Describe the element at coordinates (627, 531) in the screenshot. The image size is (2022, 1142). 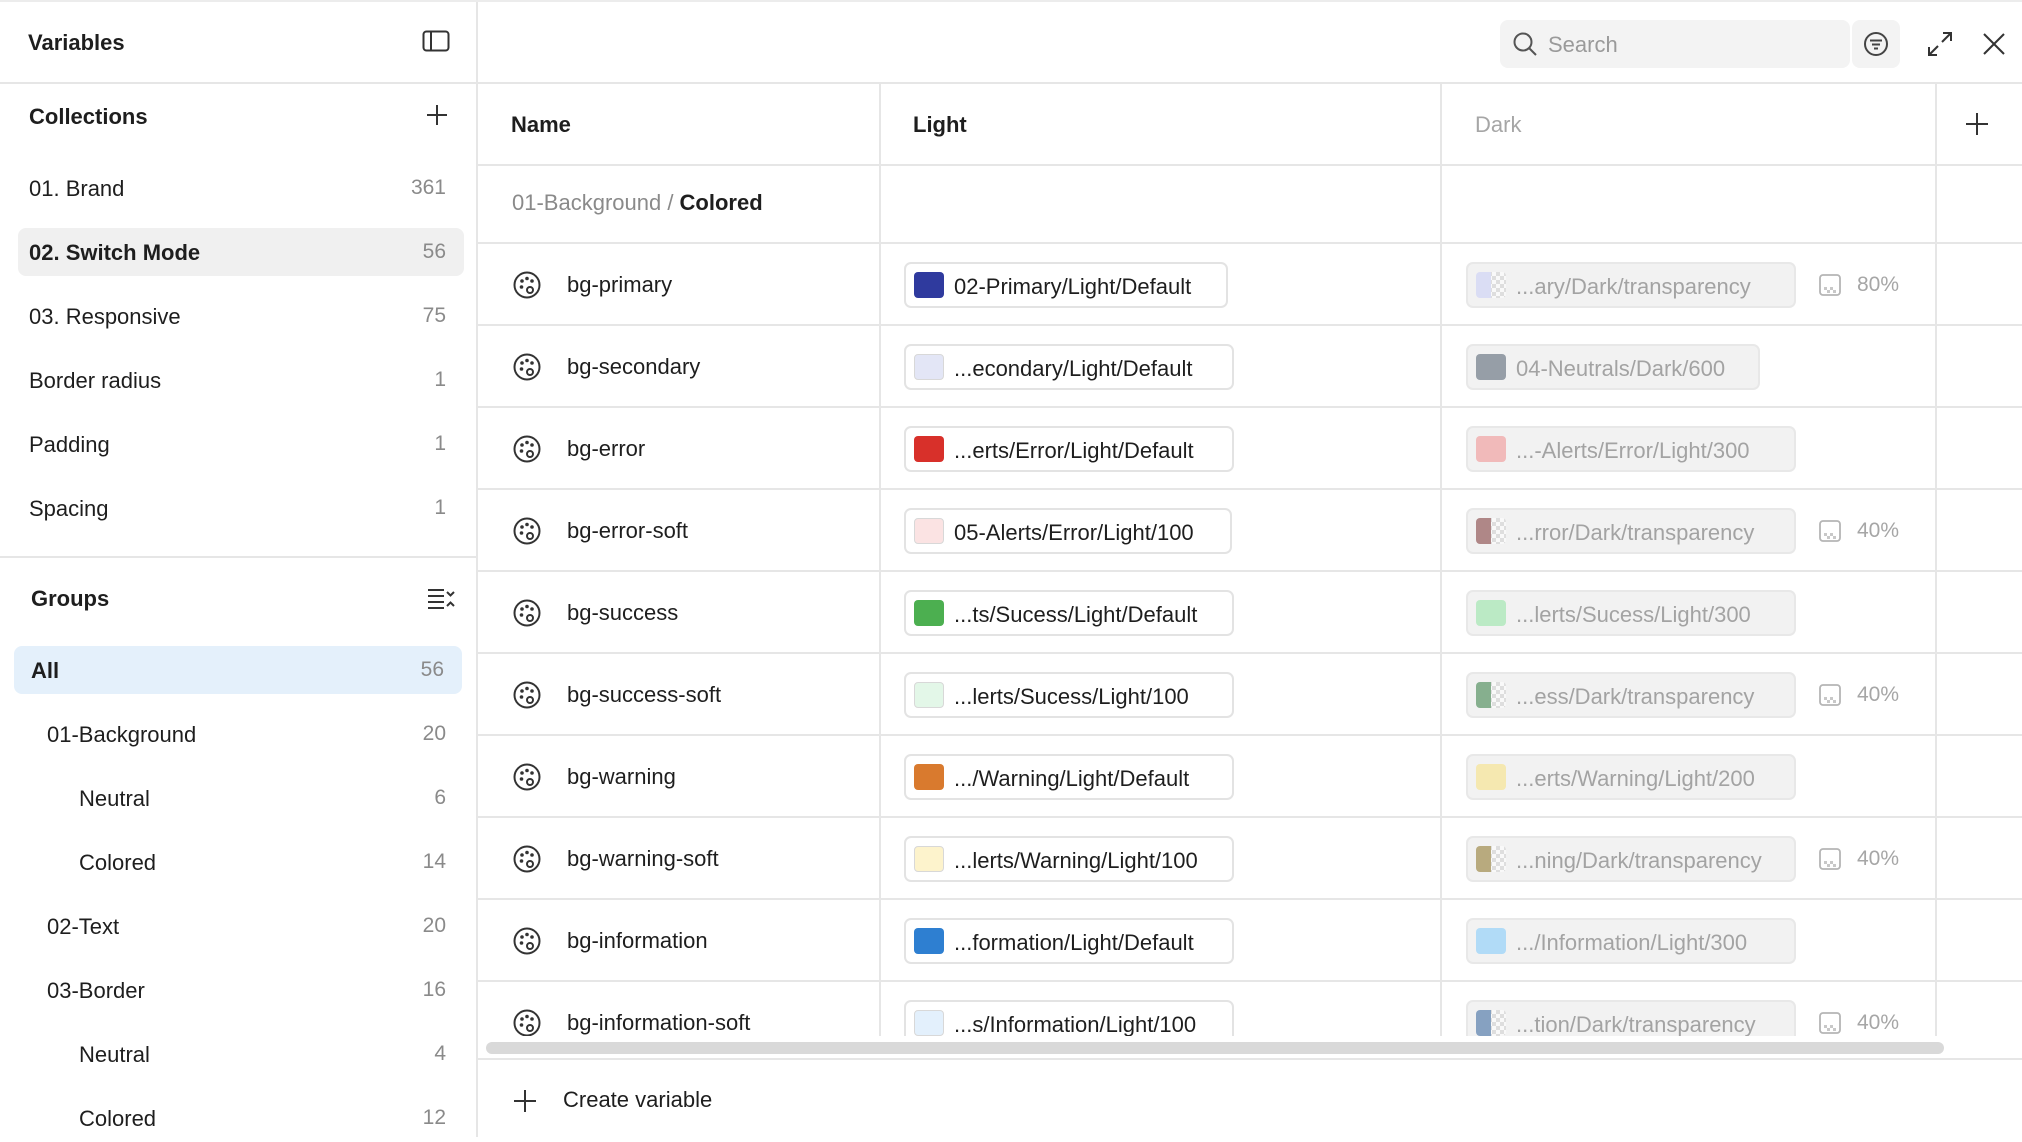
I see `variable-name: bg-error-soft` at that location.